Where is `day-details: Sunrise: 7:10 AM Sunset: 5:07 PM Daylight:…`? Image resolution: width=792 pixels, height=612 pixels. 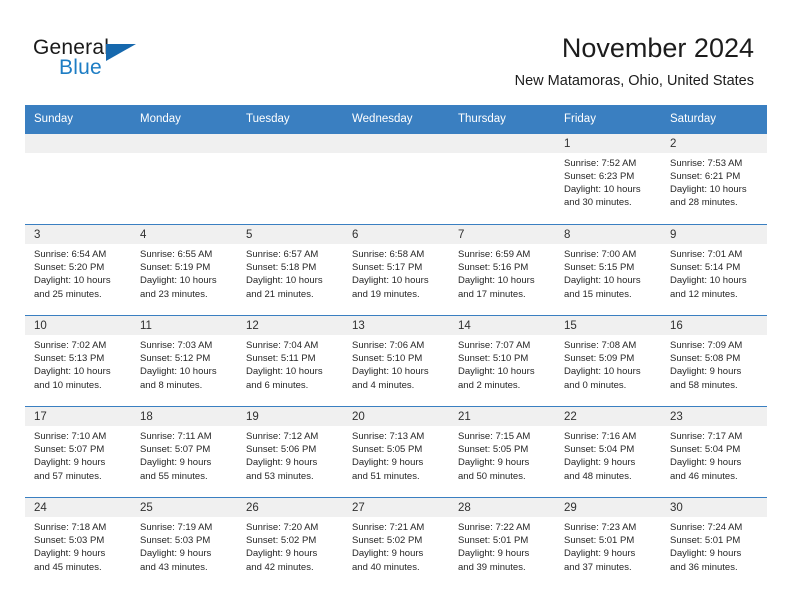
day-details: Sunrise: 7:10 AM Sunset: 5:07 PM Daylight:… is located at coordinates (78, 454).